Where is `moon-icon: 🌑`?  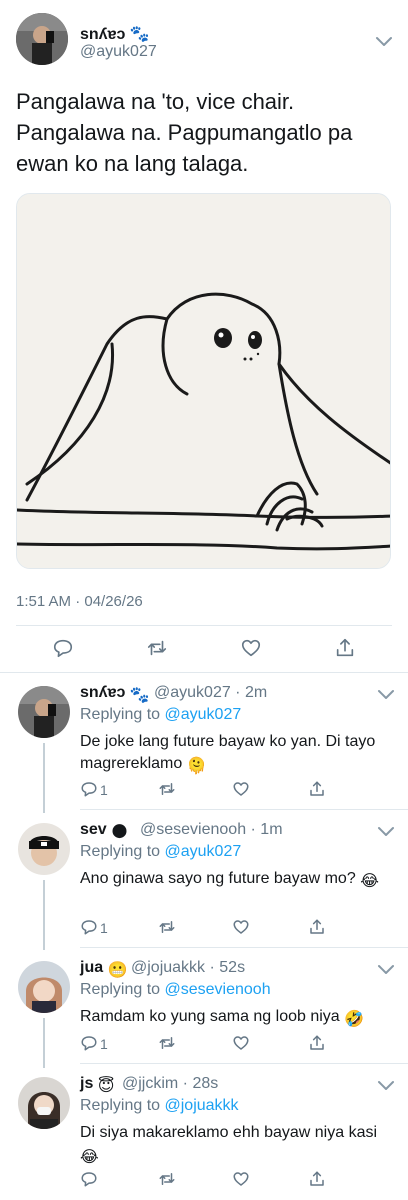
moon-icon: 🌑 is located at coordinates (119, 832).